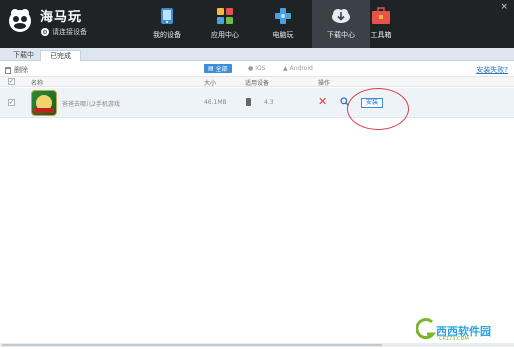 The width and height of the screenshot is (514, 349). I want to click on row-checkbox: ✓, so click(11, 102).